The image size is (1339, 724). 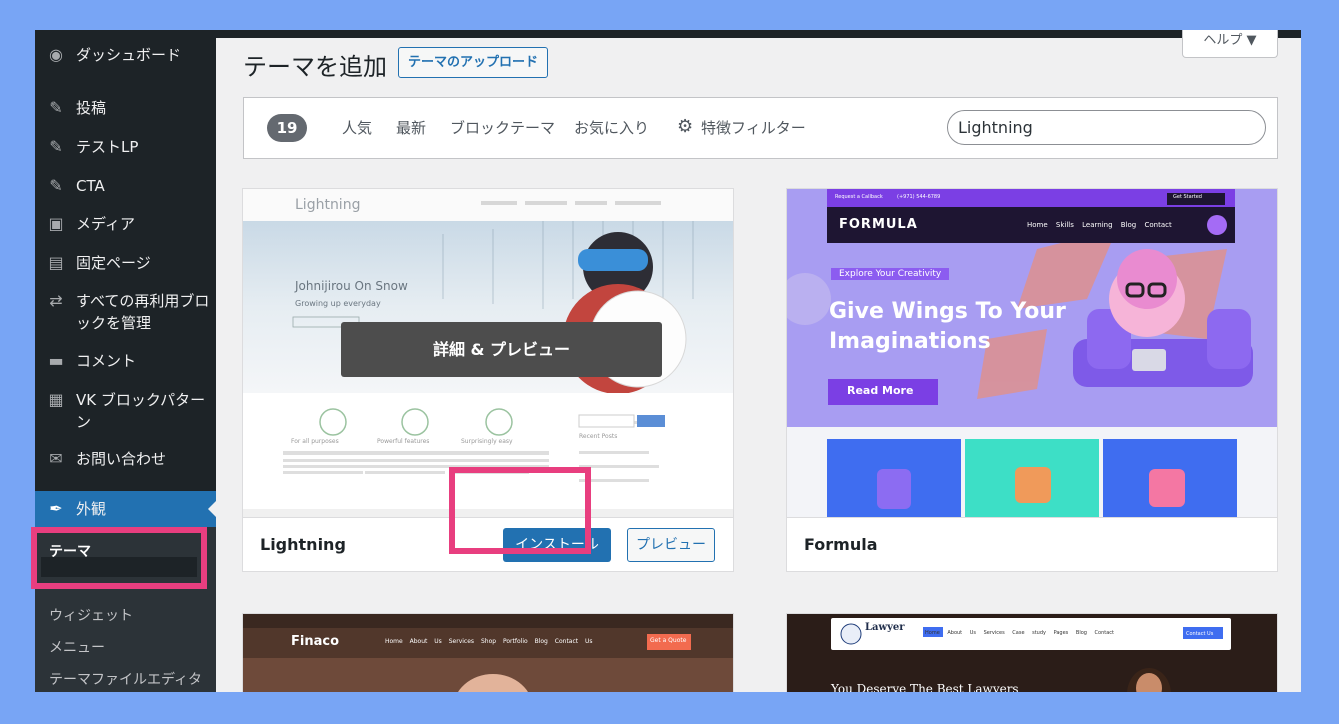 I want to click on theme-count-badge: 19, so click(x=287, y=128).